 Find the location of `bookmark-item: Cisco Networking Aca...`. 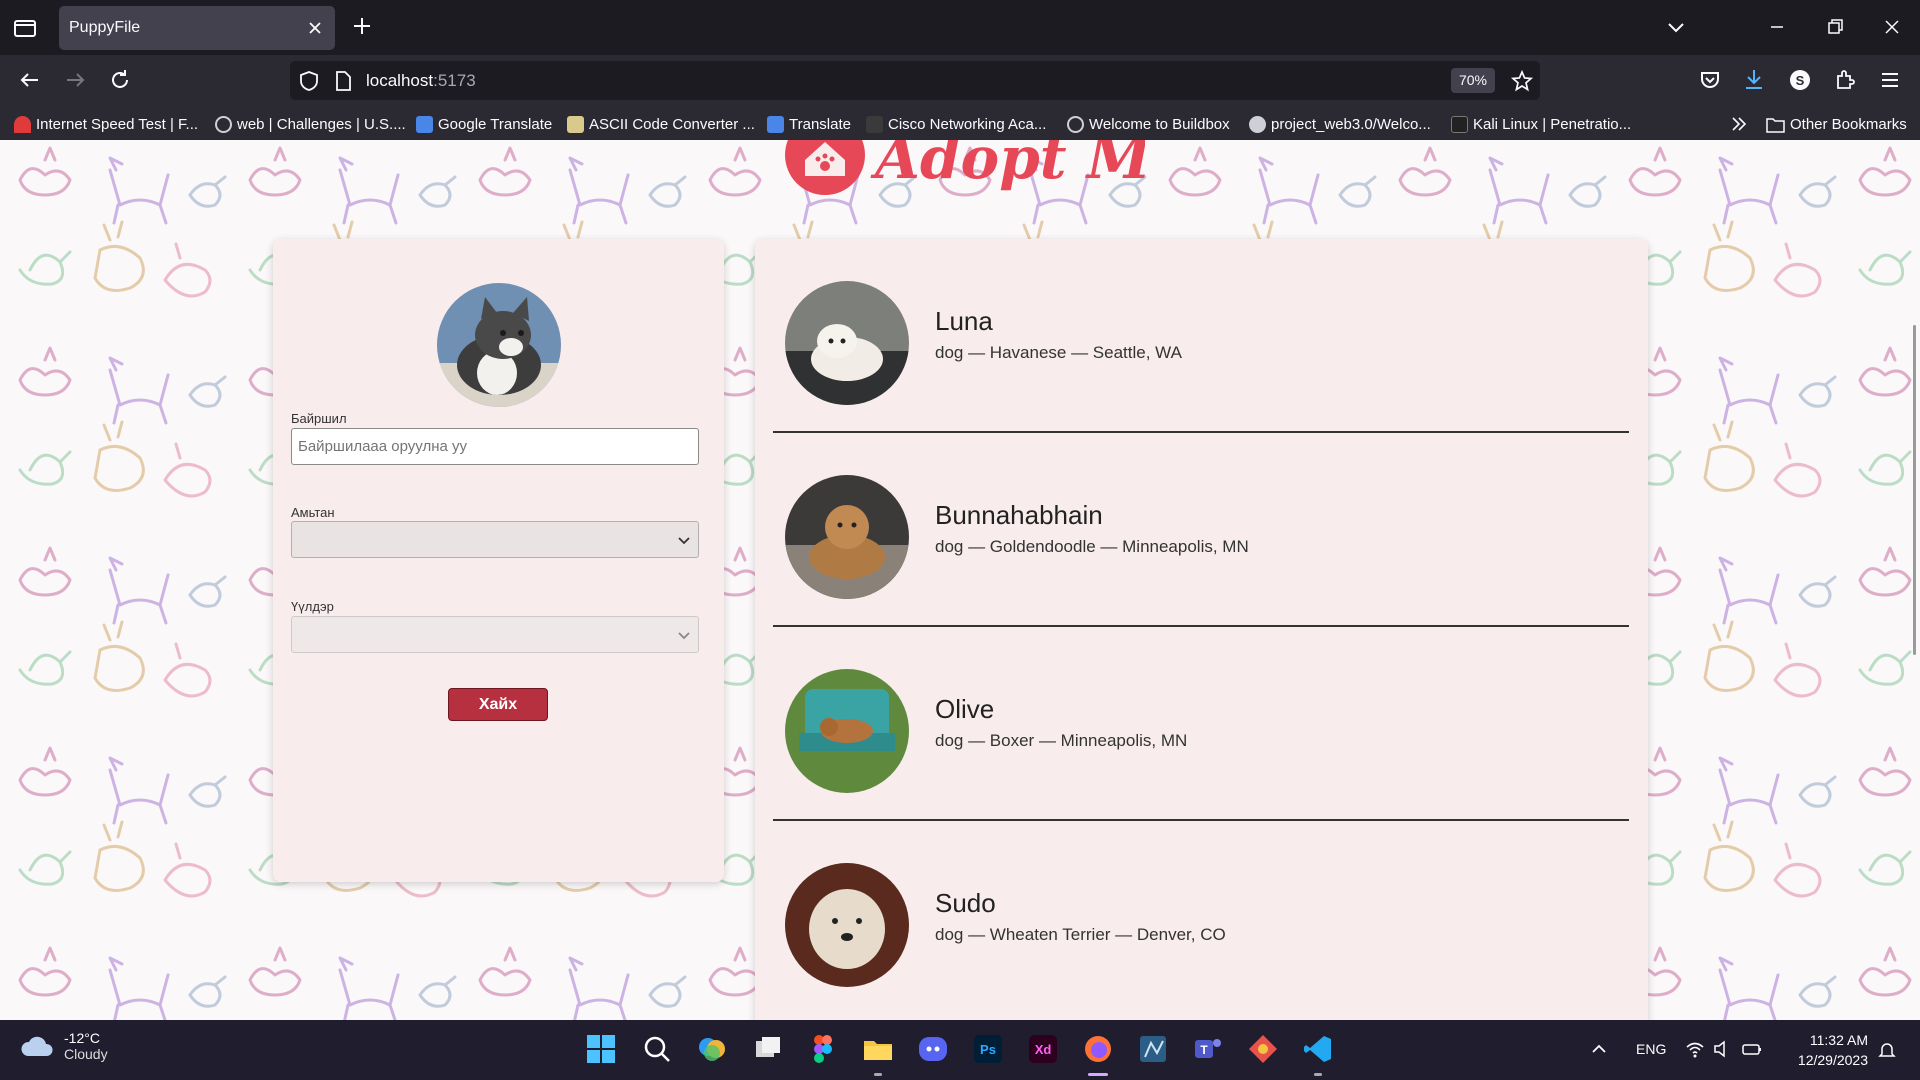

bookmark-item: Cisco Networking Aca... is located at coordinates (956, 124).